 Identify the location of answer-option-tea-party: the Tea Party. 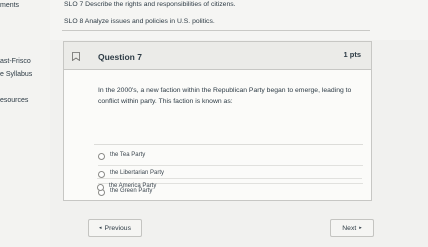
(230, 157).